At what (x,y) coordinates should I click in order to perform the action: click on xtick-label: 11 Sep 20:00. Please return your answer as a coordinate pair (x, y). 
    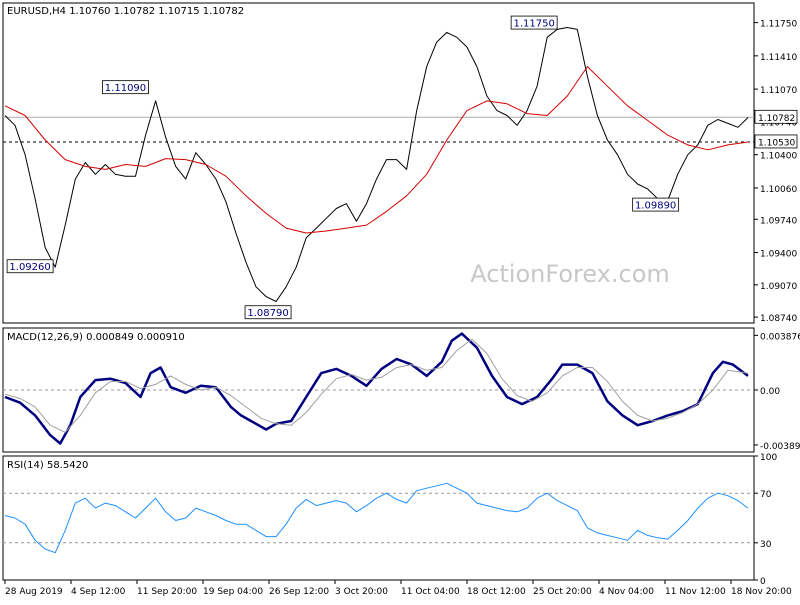
    Looking at the image, I should click on (167, 592).